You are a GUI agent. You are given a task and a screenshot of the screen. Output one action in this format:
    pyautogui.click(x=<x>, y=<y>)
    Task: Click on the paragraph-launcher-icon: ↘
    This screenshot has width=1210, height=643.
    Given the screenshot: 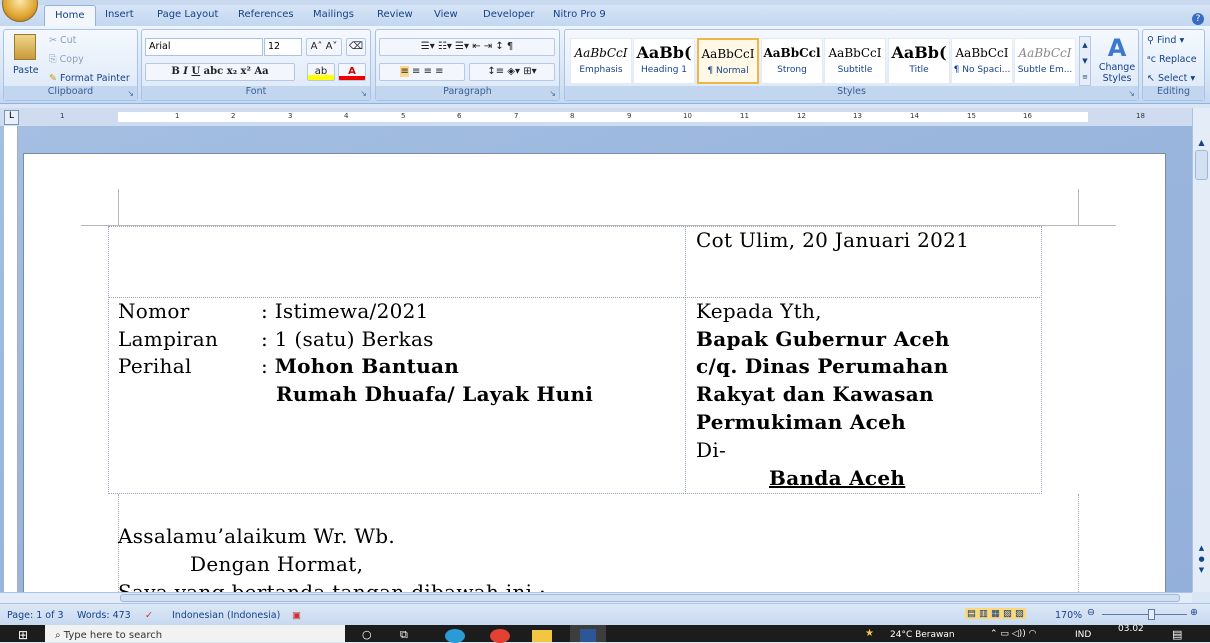 What is the action you would take?
    pyautogui.click(x=552, y=93)
    